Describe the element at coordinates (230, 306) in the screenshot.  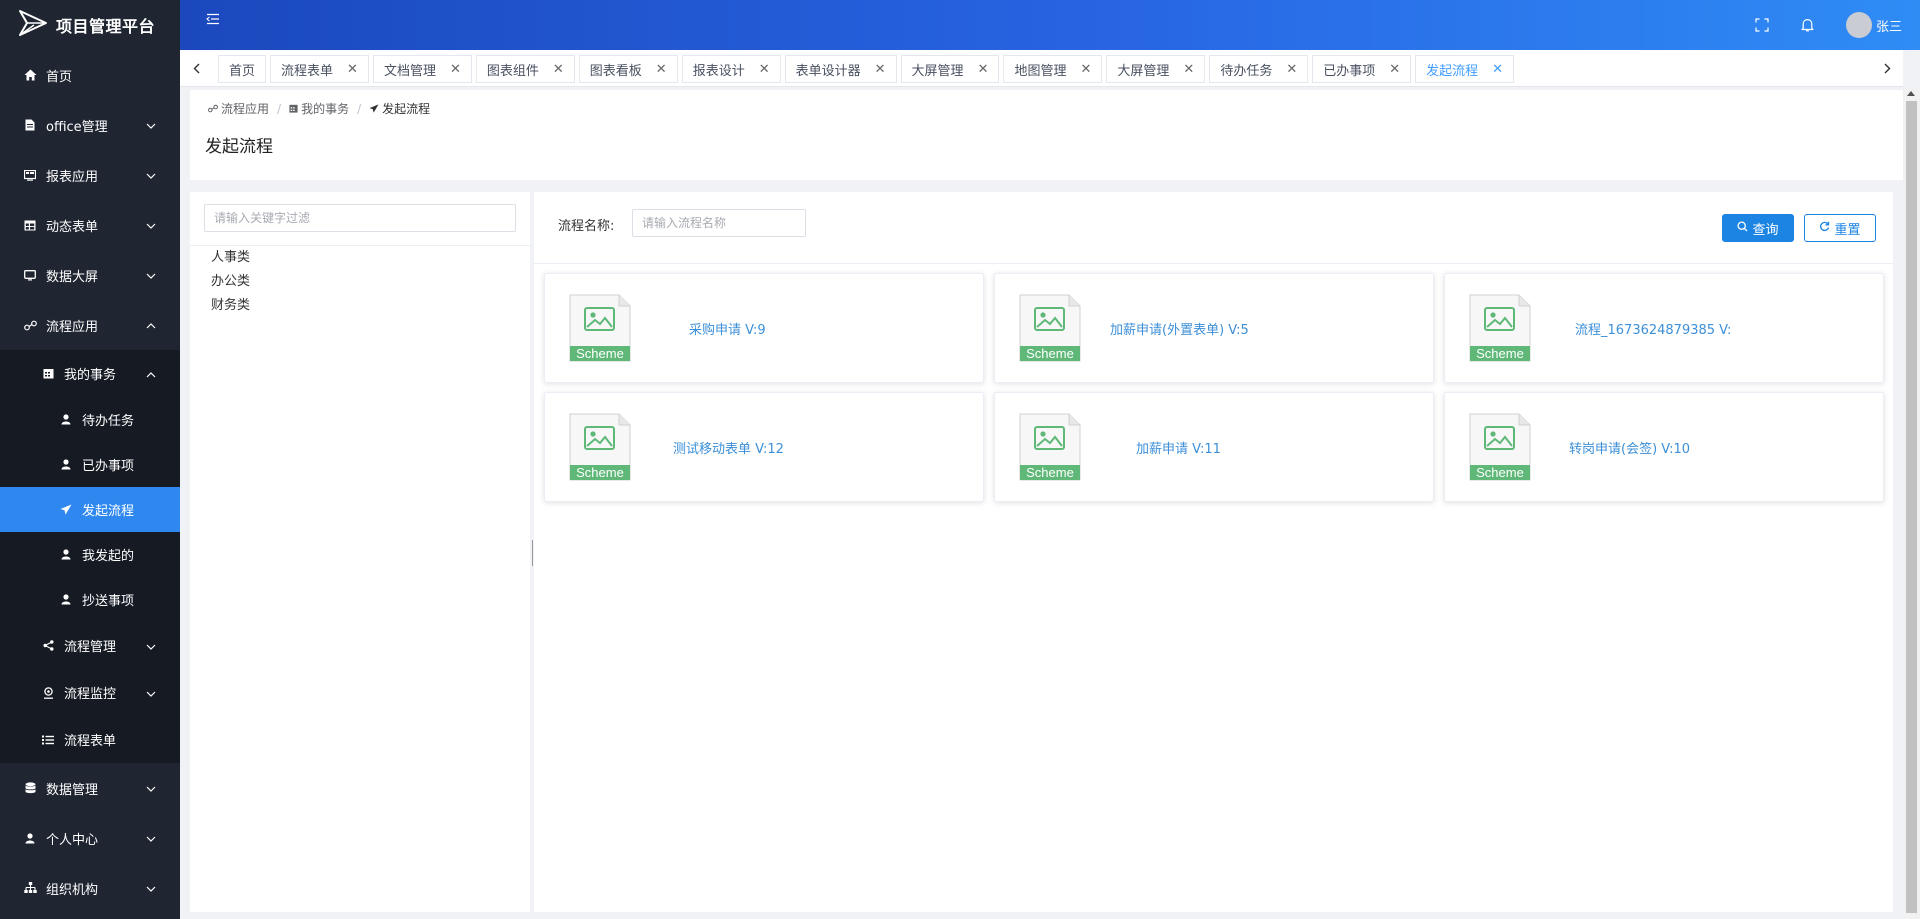
I see `tree-node: 财务类` at that location.